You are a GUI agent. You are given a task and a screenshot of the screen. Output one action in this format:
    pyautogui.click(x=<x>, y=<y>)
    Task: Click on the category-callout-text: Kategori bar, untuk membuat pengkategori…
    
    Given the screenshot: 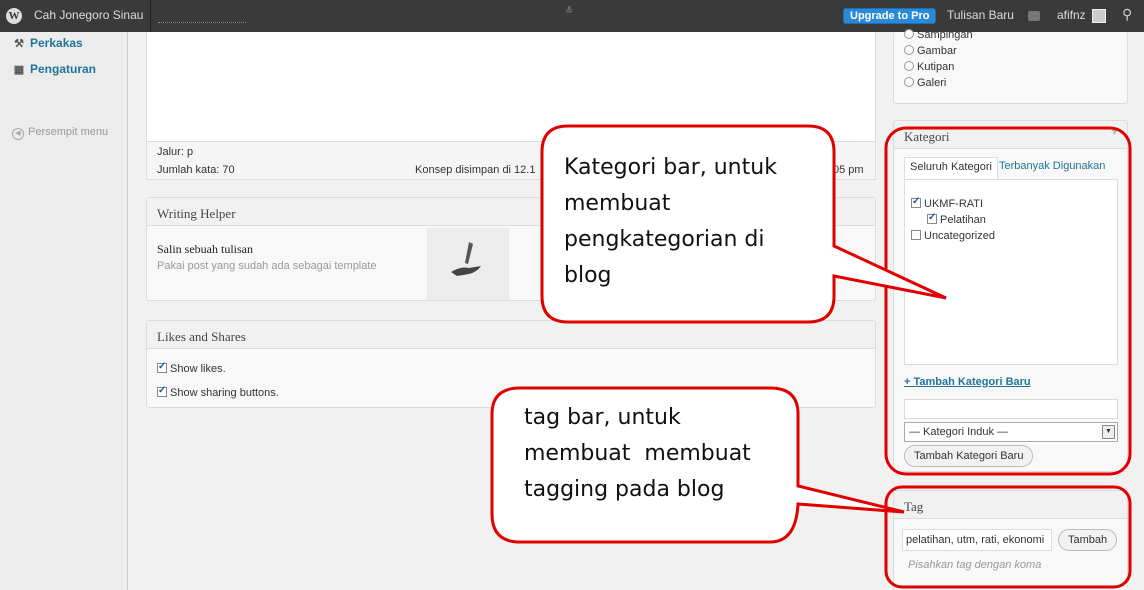 What is the action you would take?
    pyautogui.click(x=670, y=222)
    